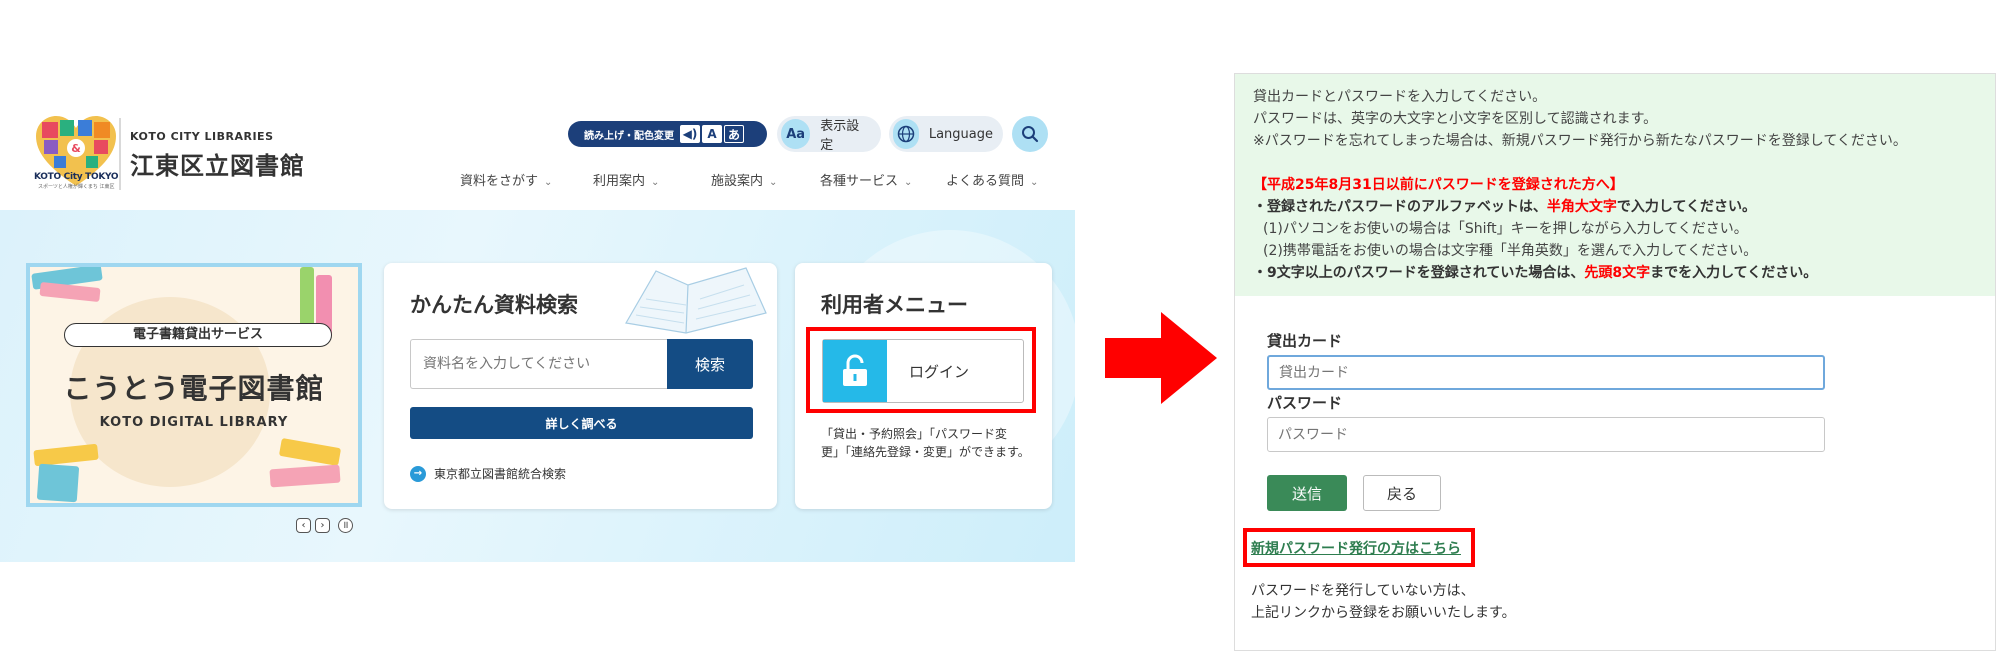  I want to click on display-settings-label: 表示設定, so click(840, 136).